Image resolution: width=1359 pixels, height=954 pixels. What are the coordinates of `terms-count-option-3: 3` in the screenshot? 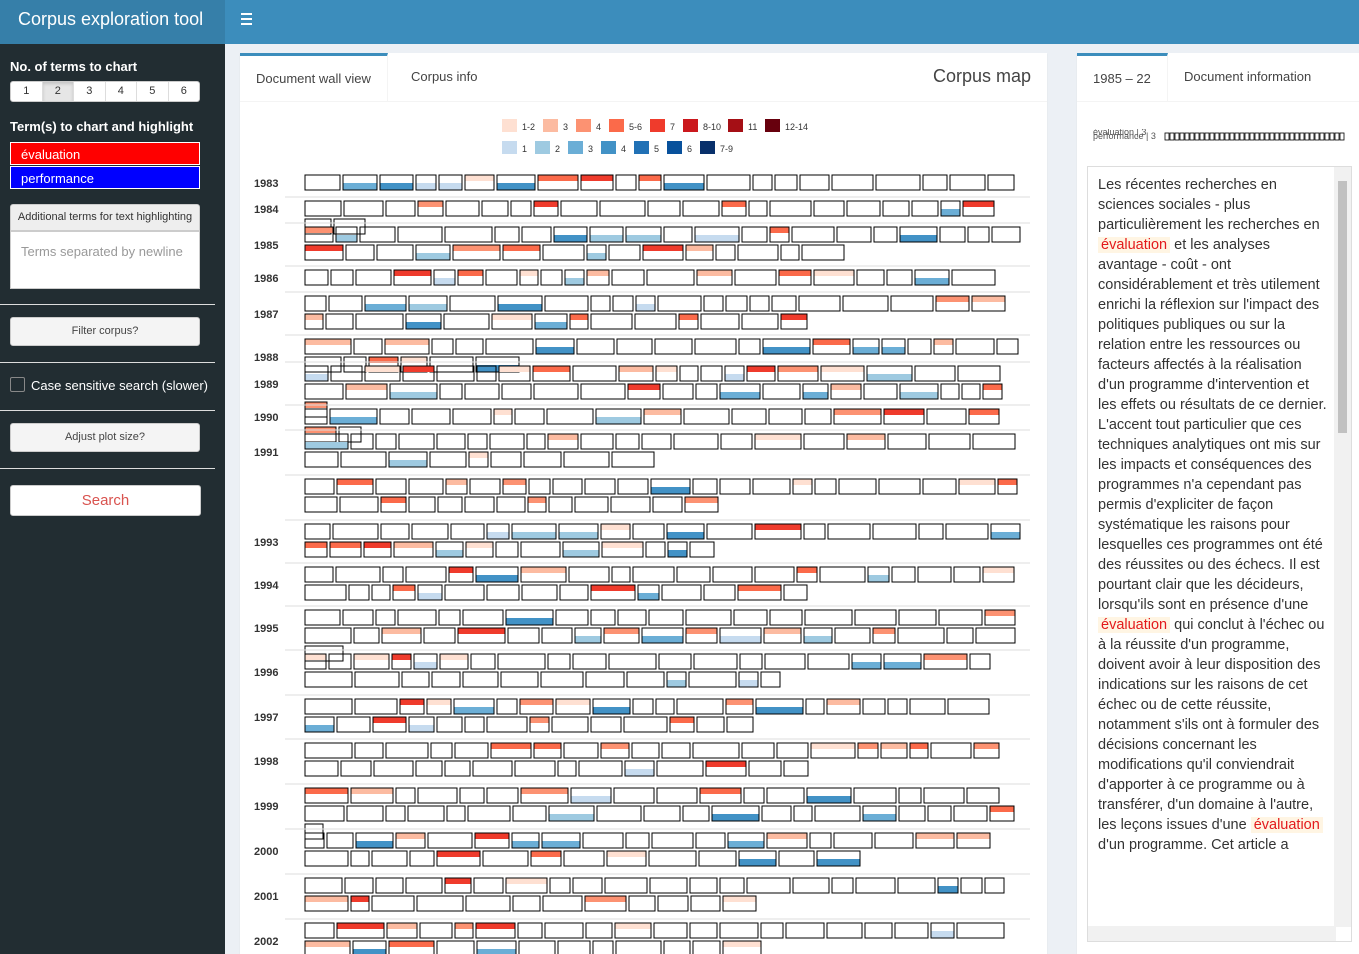 It's located at (90, 91).